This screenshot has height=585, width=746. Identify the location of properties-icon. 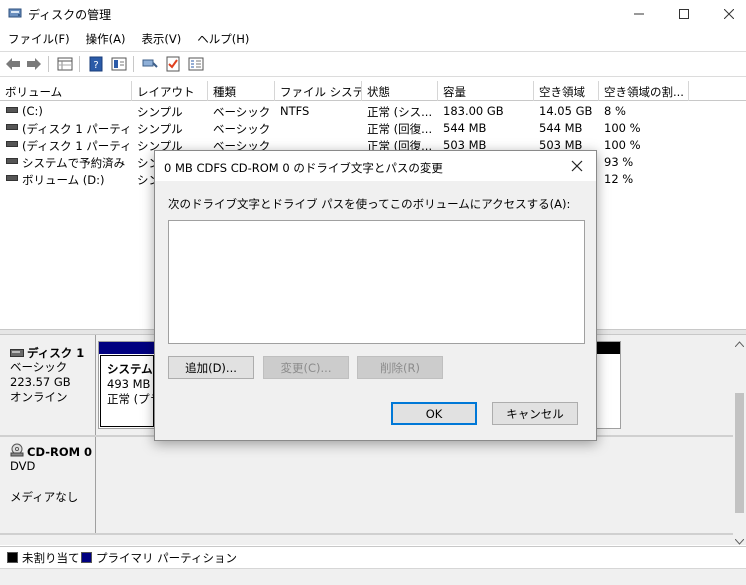
(196, 64).